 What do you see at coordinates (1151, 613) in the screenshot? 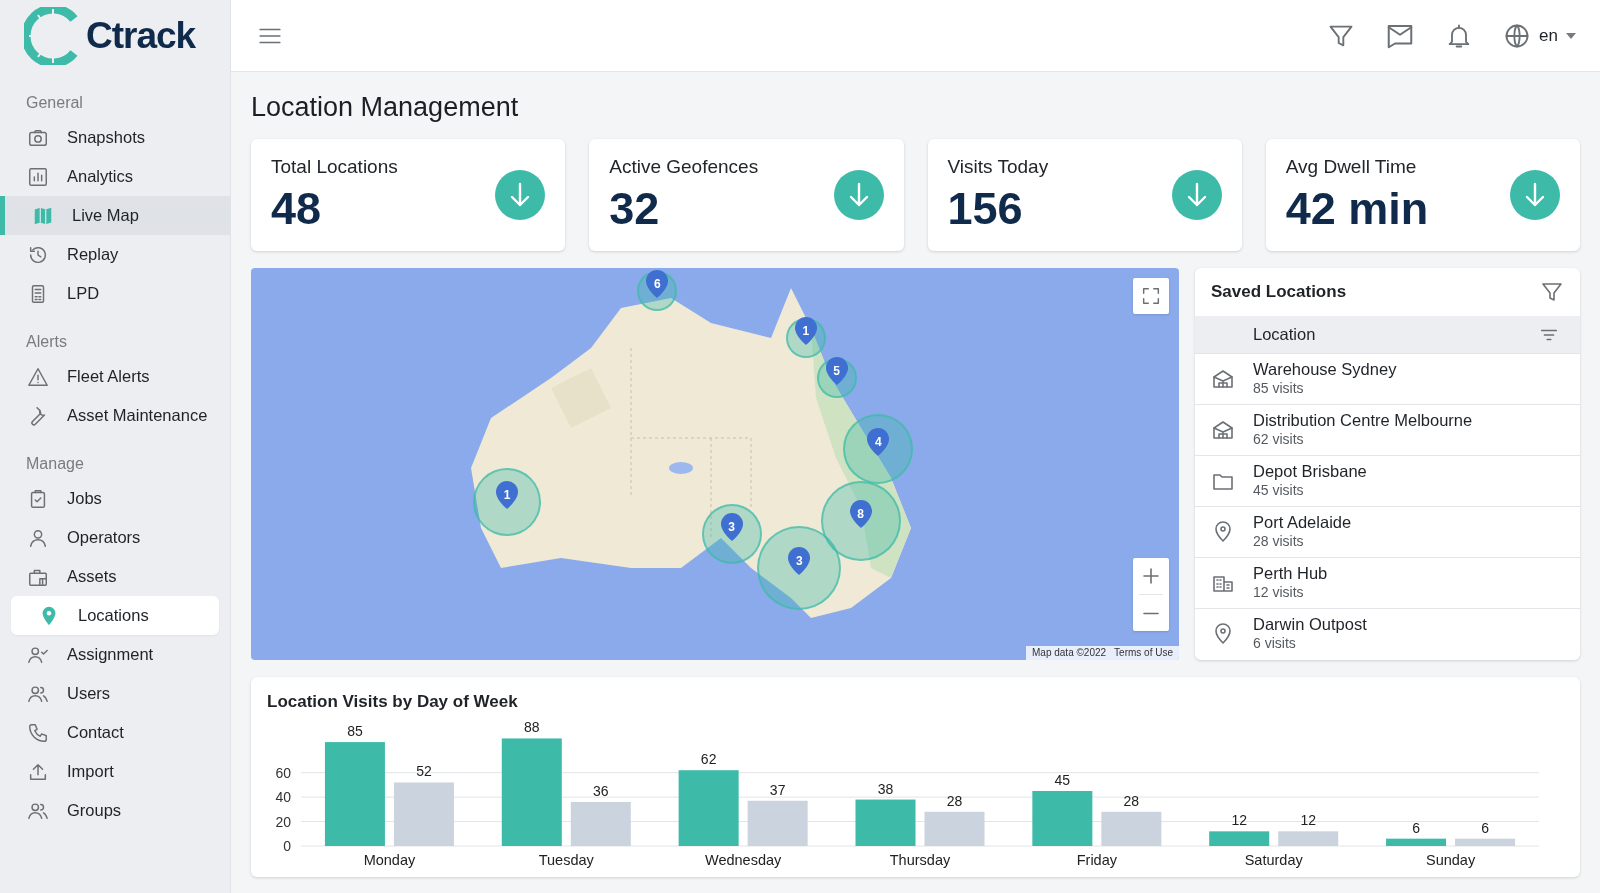
I see `minus-icon` at bounding box center [1151, 613].